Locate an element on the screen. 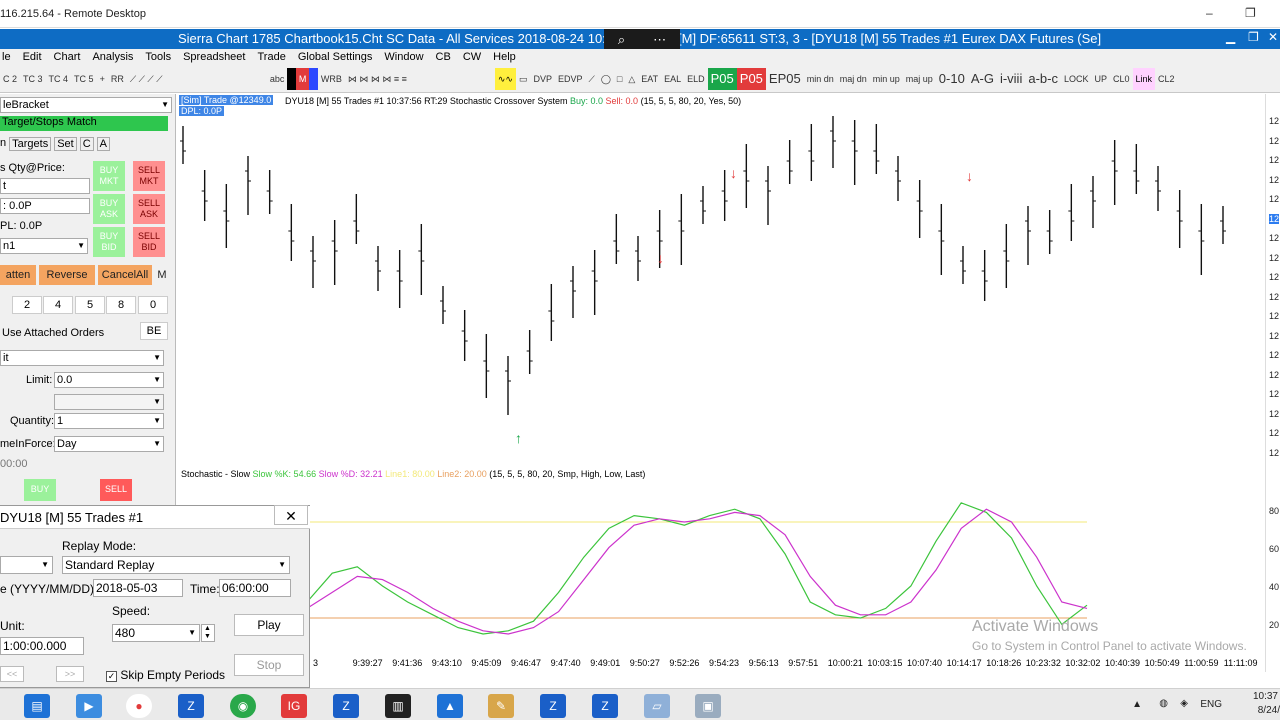 The height and width of the screenshot is (721, 1280). target-stops-match: Target/Stops Match is located at coordinates (84, 123).